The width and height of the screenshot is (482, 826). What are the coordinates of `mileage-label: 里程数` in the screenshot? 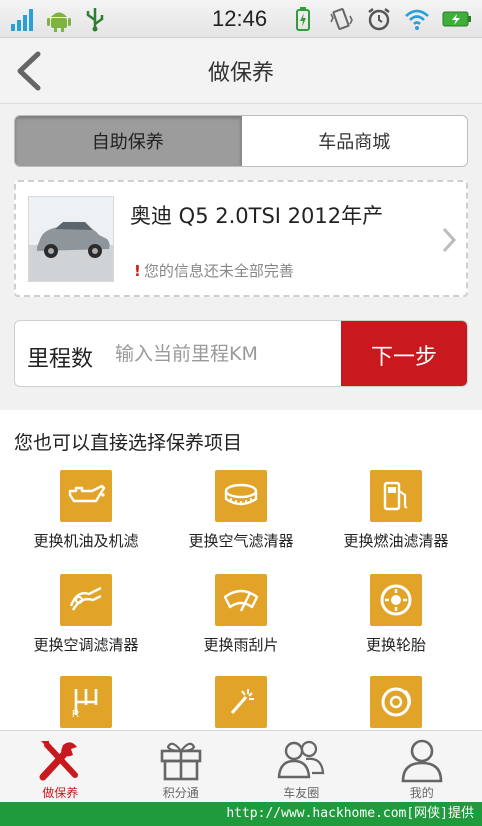 It's located at (60, 359).